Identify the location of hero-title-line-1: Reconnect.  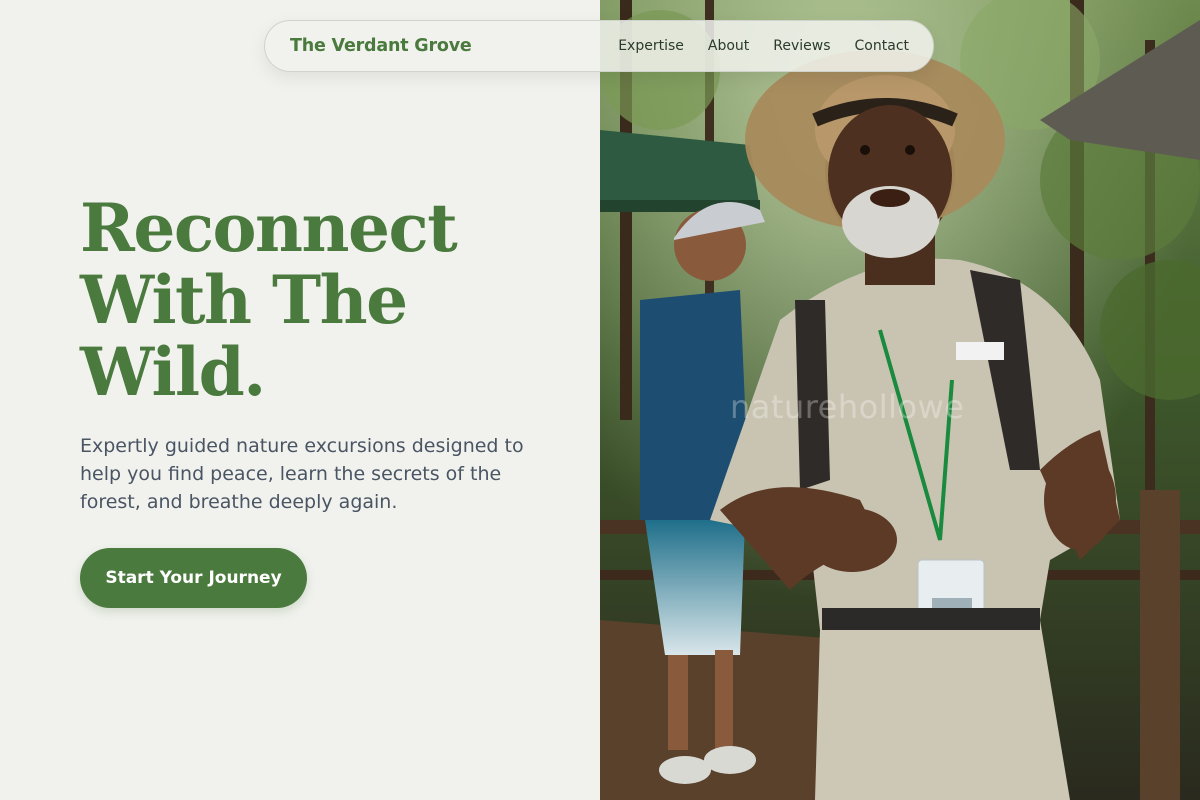
(269, 228).